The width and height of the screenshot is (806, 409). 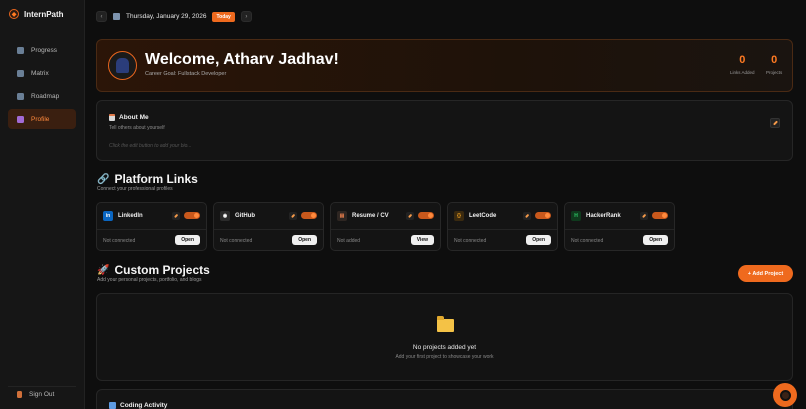 I want to click on sidebar-nav: Progress Matrix Roadmap Profile, so click(x=42, y=86).